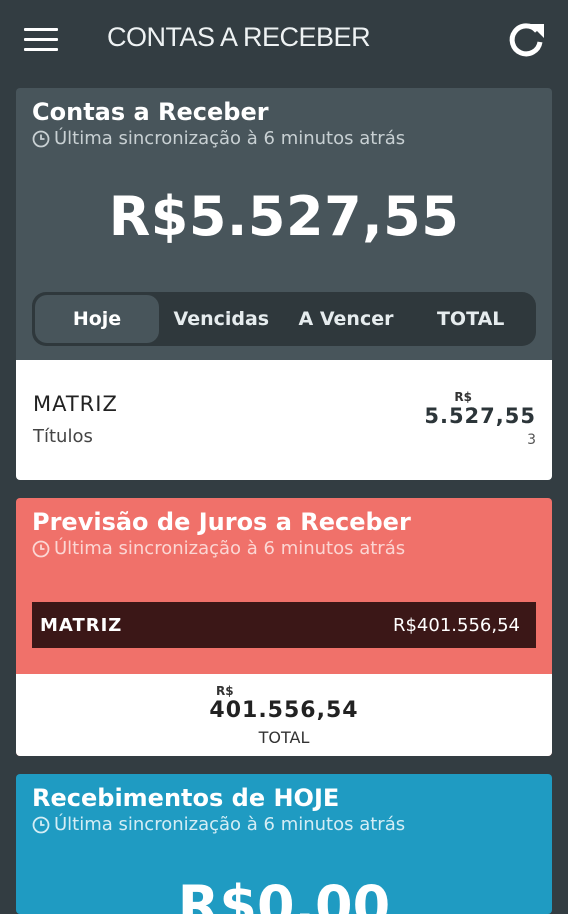 Image resolution: width=568 pixels, height=914 pixels. Describe the element at coordinates (284, 737) in the screenshot. I see `total-label: TOTAL` at that location.